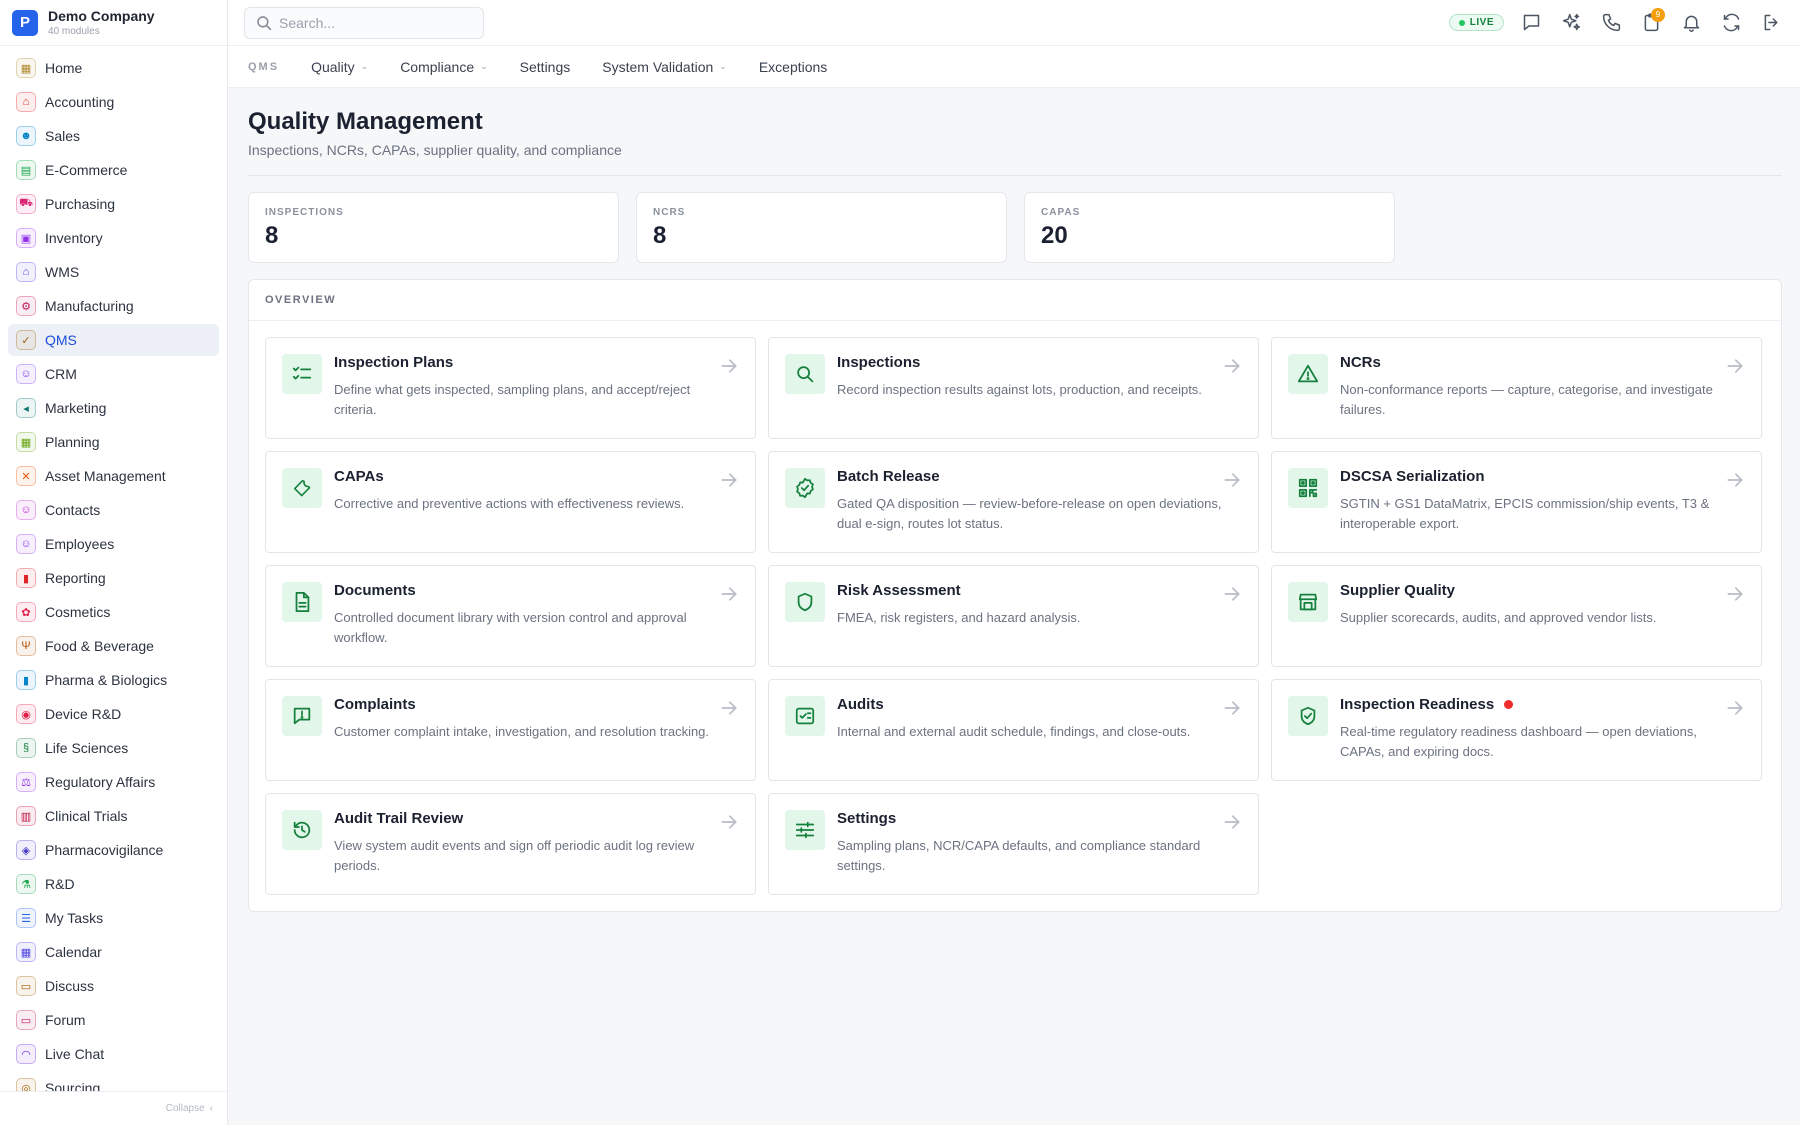 This screenshot has width=1800, height=1125. What do you see at coordinates (61, 340) in the screenshot?
I see `sidebar-item-label: QMS` at bounding box center [61, 340].